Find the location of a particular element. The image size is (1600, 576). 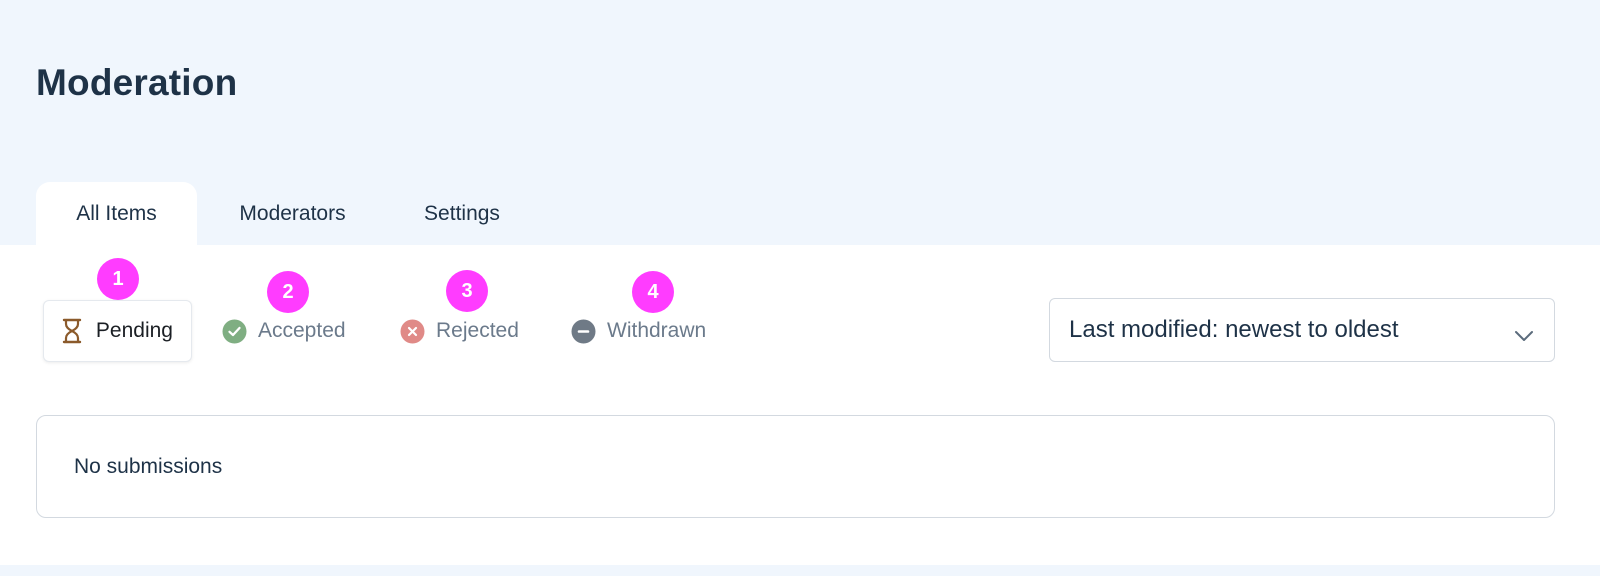

filter-rejected-label: Rejected is located at coordinates (477, 330).